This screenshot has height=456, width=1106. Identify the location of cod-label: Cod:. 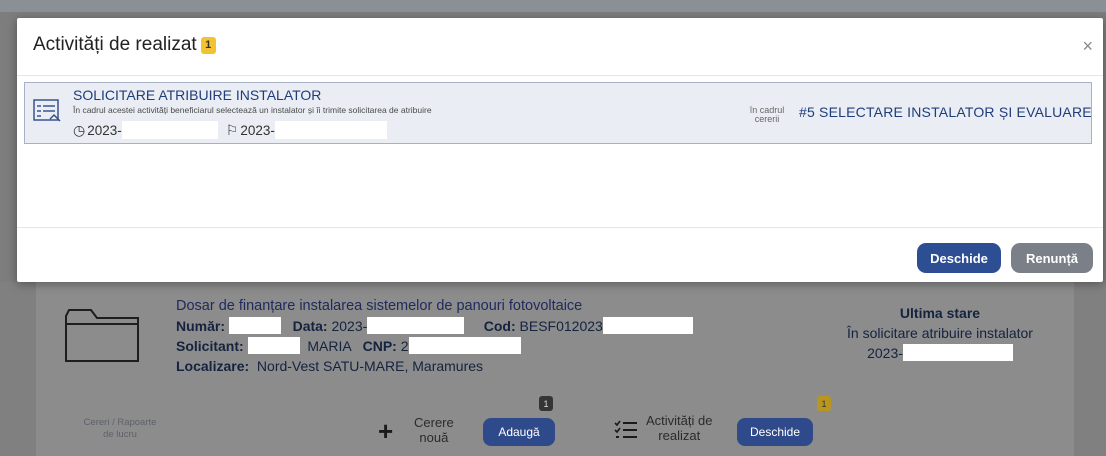
(499, 326).